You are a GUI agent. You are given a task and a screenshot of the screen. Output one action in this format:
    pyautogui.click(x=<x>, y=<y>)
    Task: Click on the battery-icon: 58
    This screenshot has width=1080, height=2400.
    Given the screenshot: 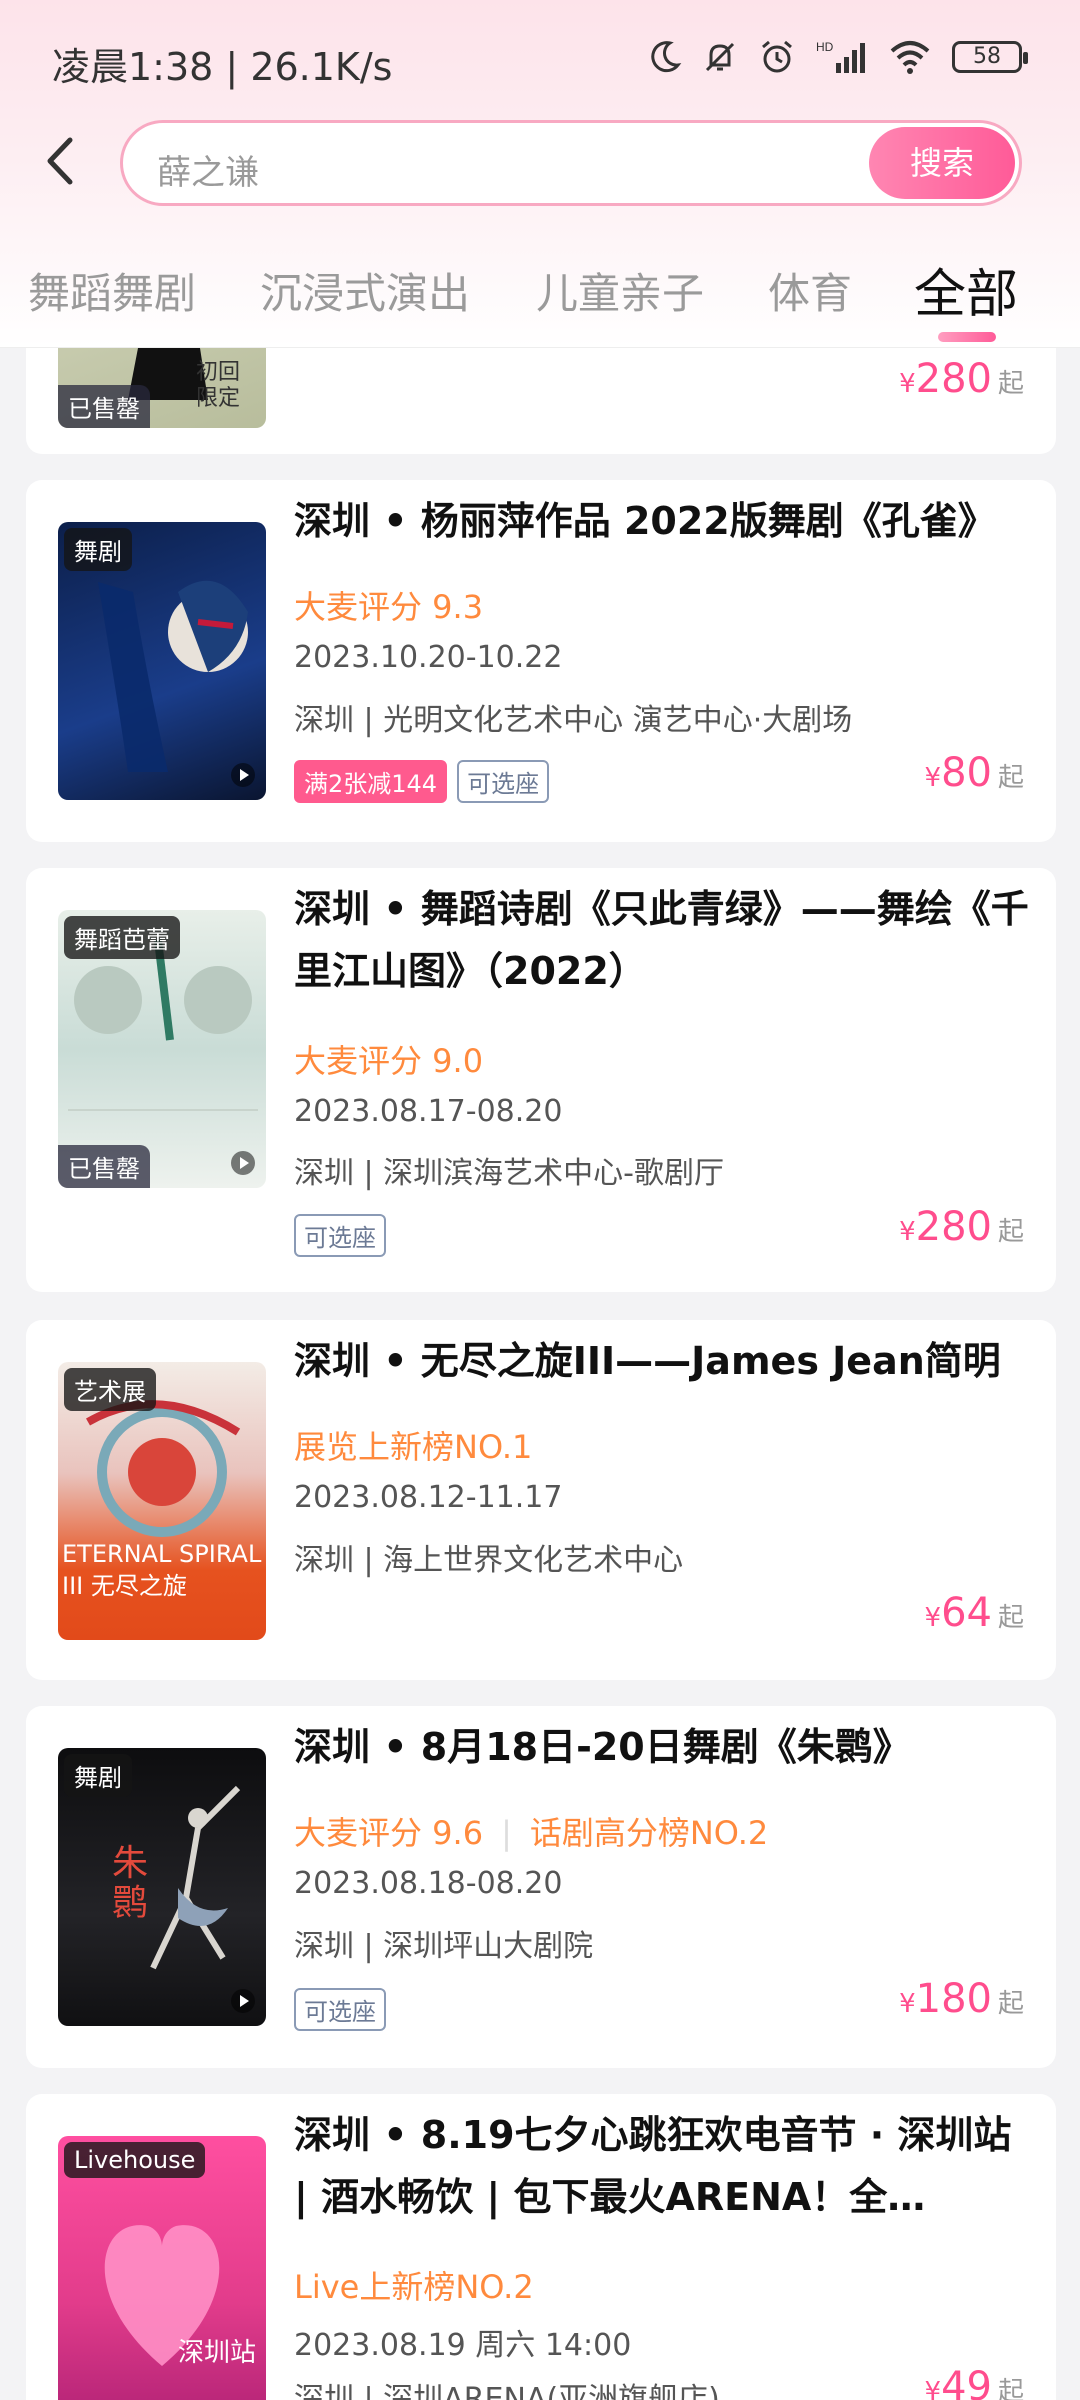 What is the action you would take?
    pyautogui.click(x=990, y=57)
    